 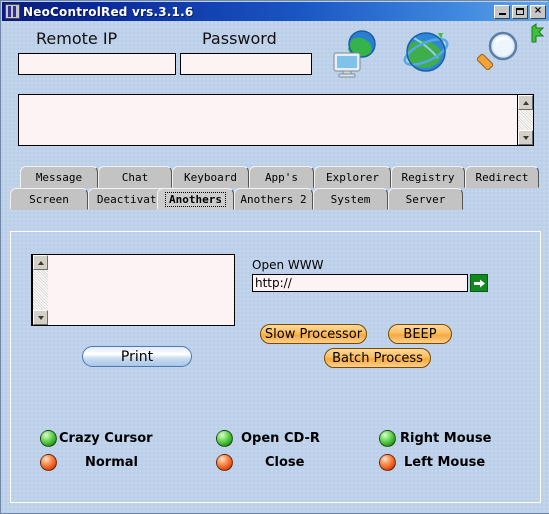 I want to click on slow-processor-button: Slow Processor, so click(x=313, y=334).